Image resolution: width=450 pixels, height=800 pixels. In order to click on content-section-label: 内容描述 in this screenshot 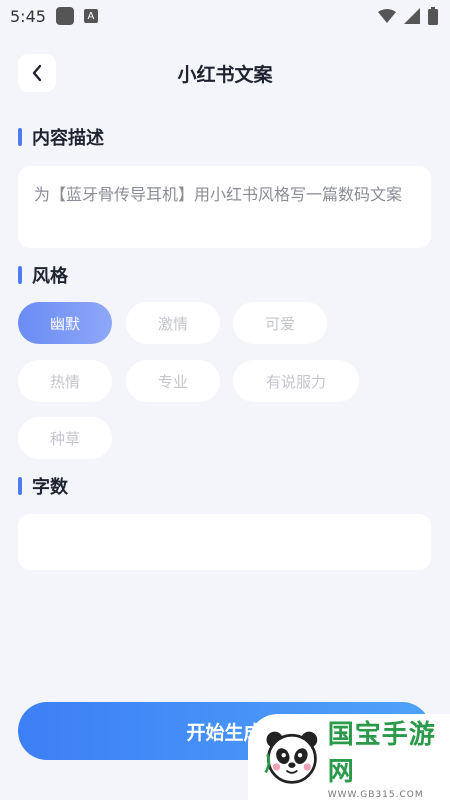, I will do `click(68, 138)`.